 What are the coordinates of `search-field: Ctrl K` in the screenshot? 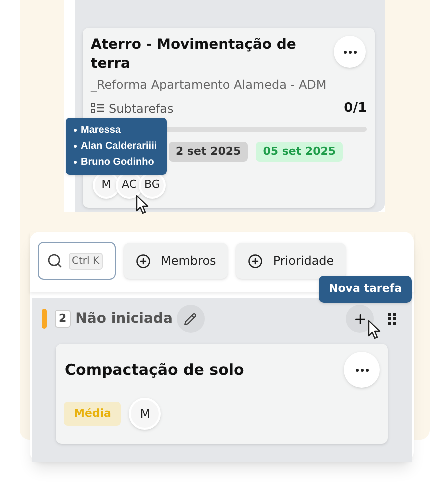 It's located at (77, 261).